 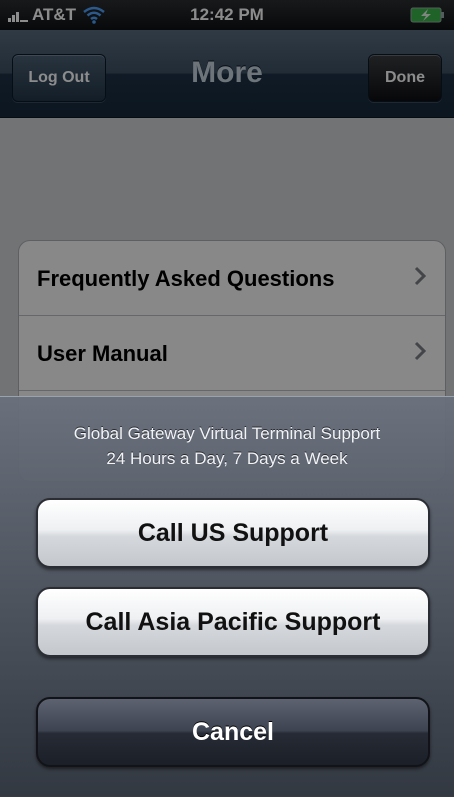 I want to click on call-us-support-button: Call US Support, so click(x=233, y=533).